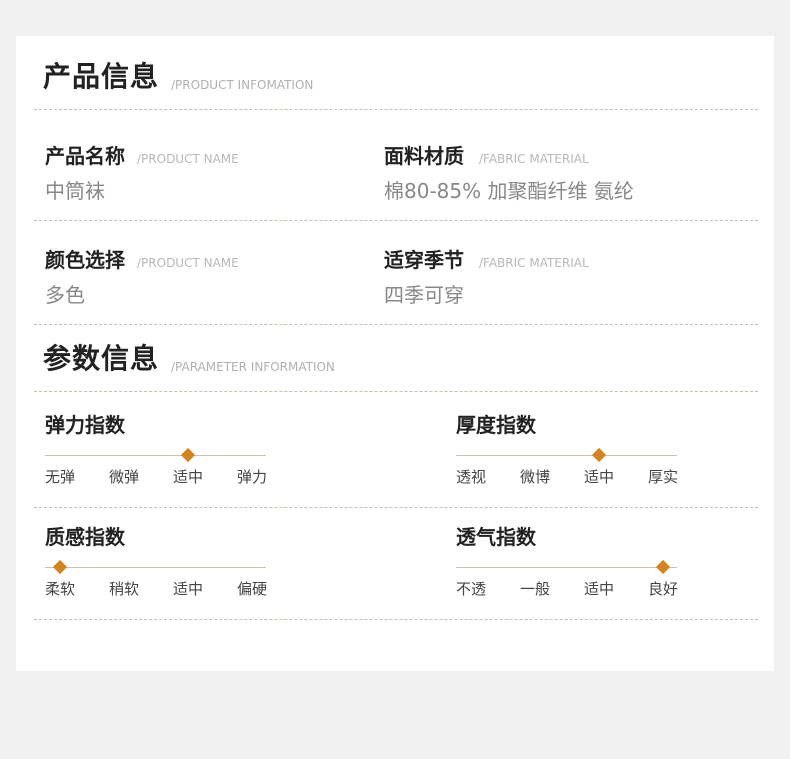 The image size is (790, 759). Describe the element at coordinates (85, 156) in the screenshot. I see `field-label-product-name: 产品名称` at that location.